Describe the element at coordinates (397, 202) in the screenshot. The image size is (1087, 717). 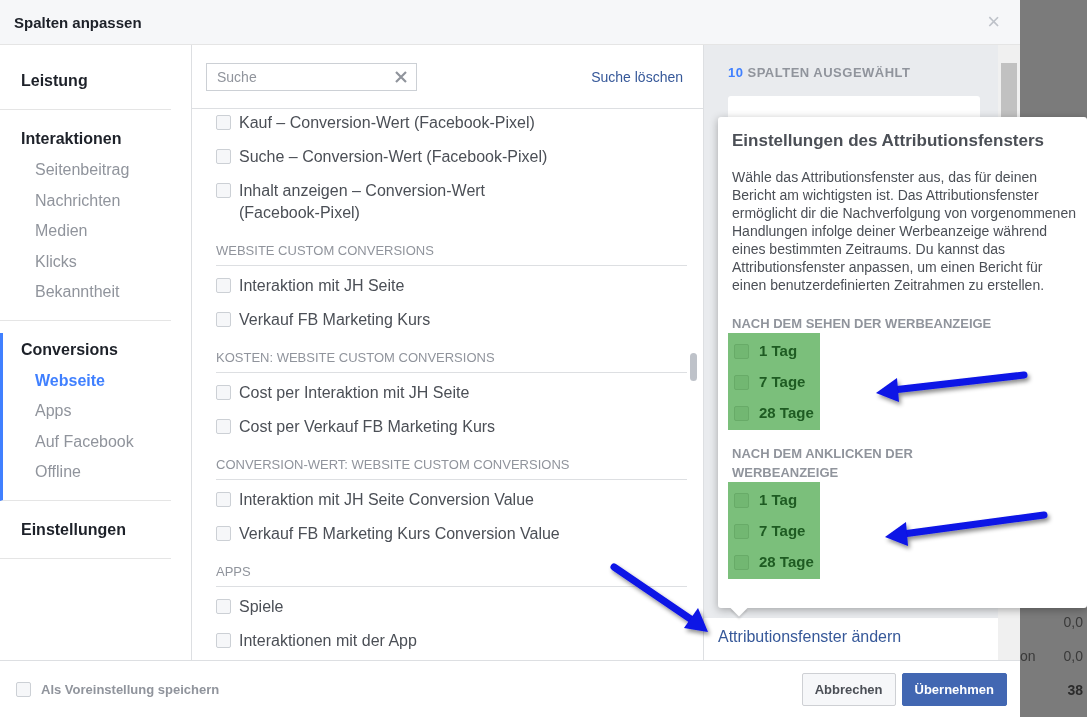
I see `column-option: Inhalt anzeigen – Conversion-Wert (Facebook-Pixel)` at that location.